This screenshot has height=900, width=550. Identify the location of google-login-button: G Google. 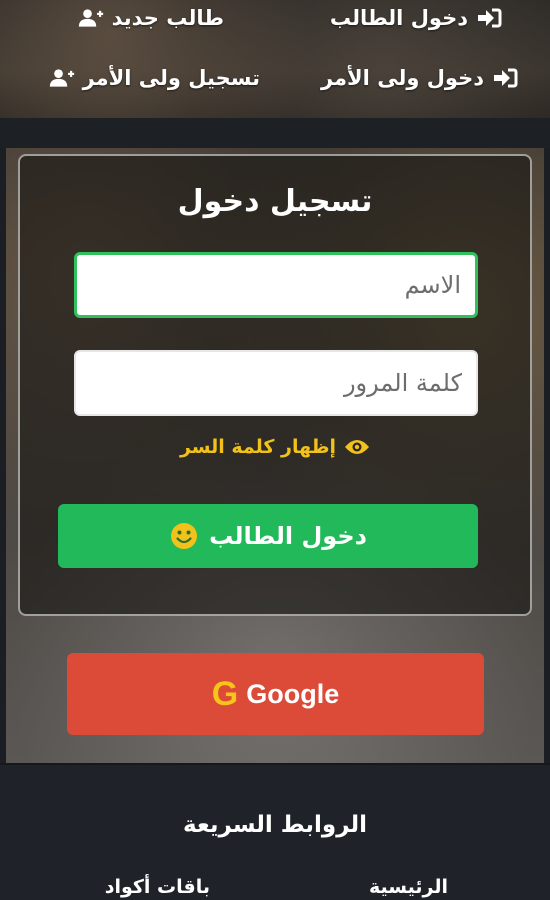
(275, 694).